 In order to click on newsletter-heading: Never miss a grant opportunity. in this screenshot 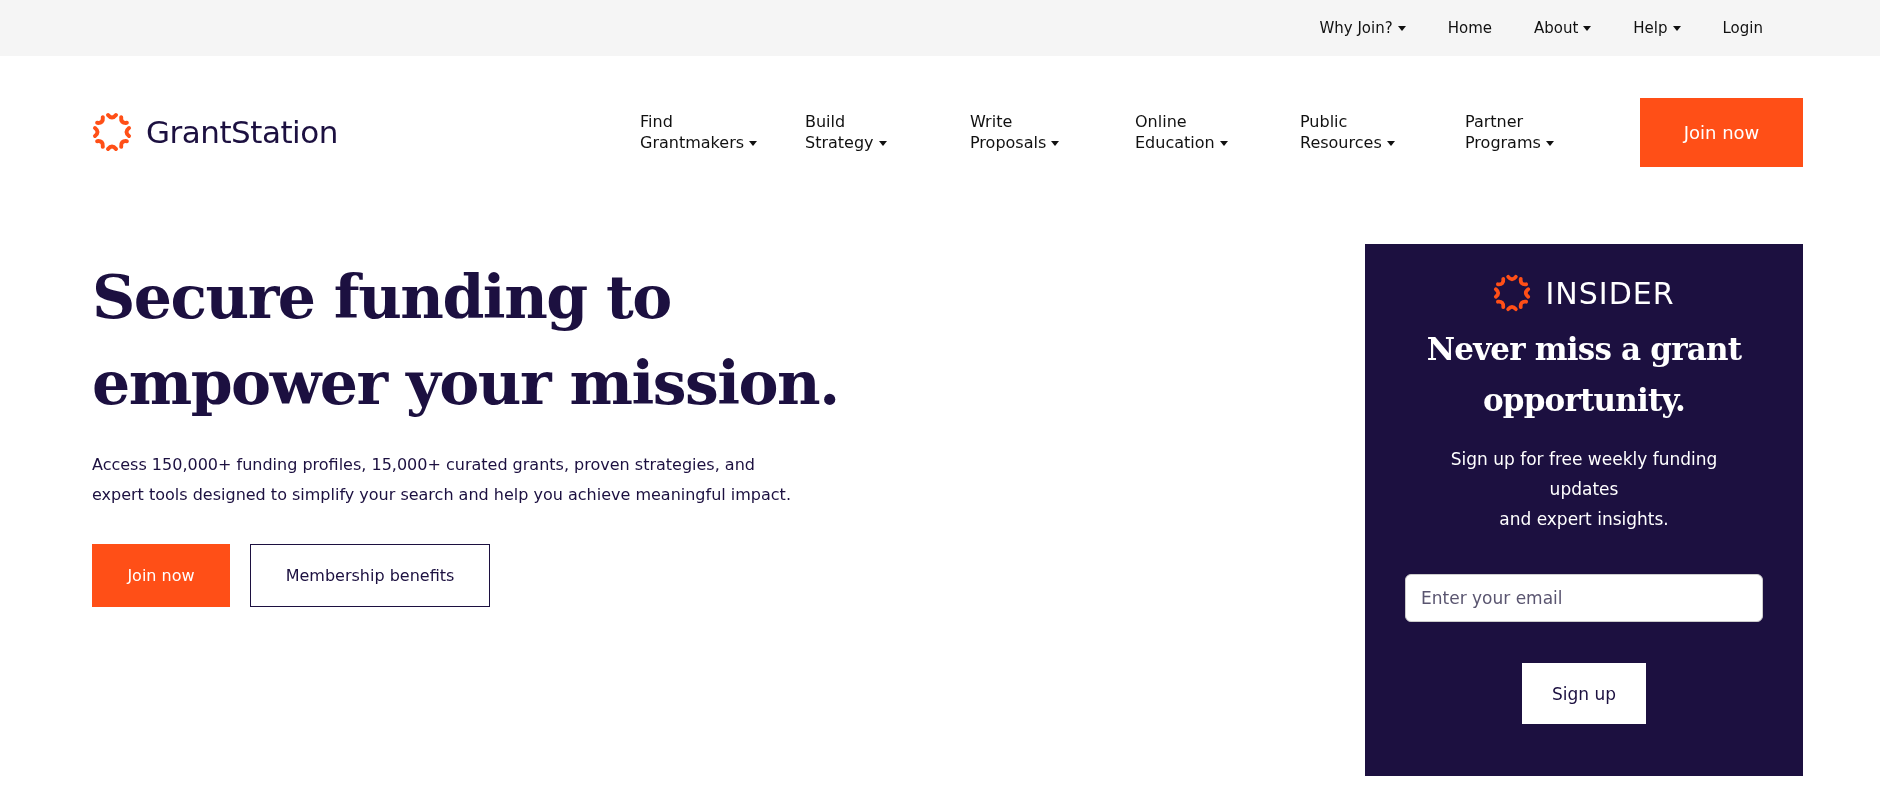, I will do `click(1584, 375)`.